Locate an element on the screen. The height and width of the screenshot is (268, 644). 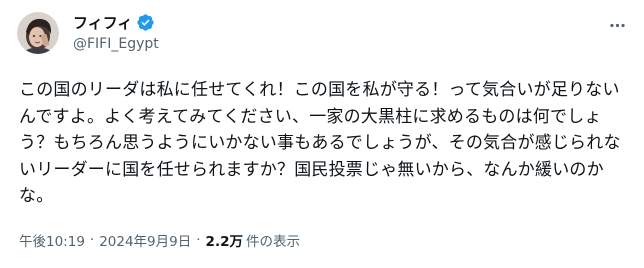
avatar is located at coordinates (38, 33).